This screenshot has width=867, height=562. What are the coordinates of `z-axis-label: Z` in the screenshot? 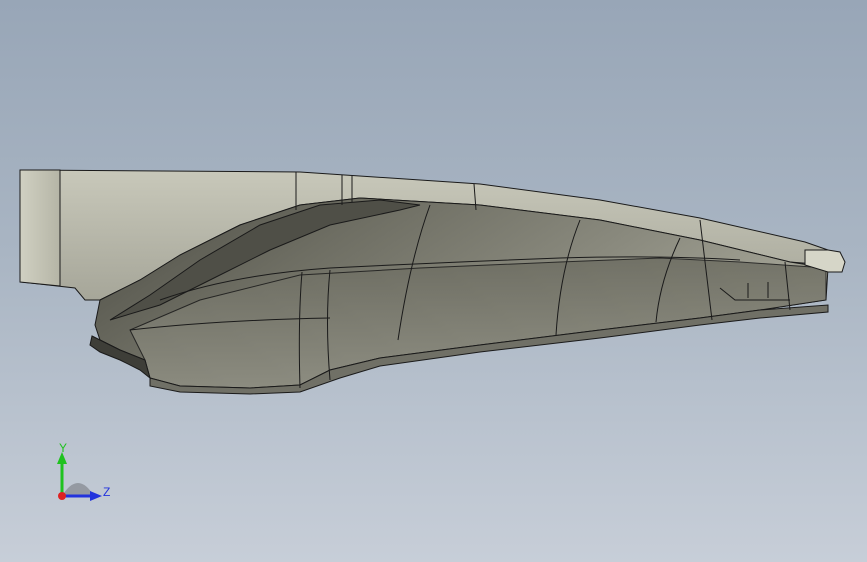 It's located at (106, 492).